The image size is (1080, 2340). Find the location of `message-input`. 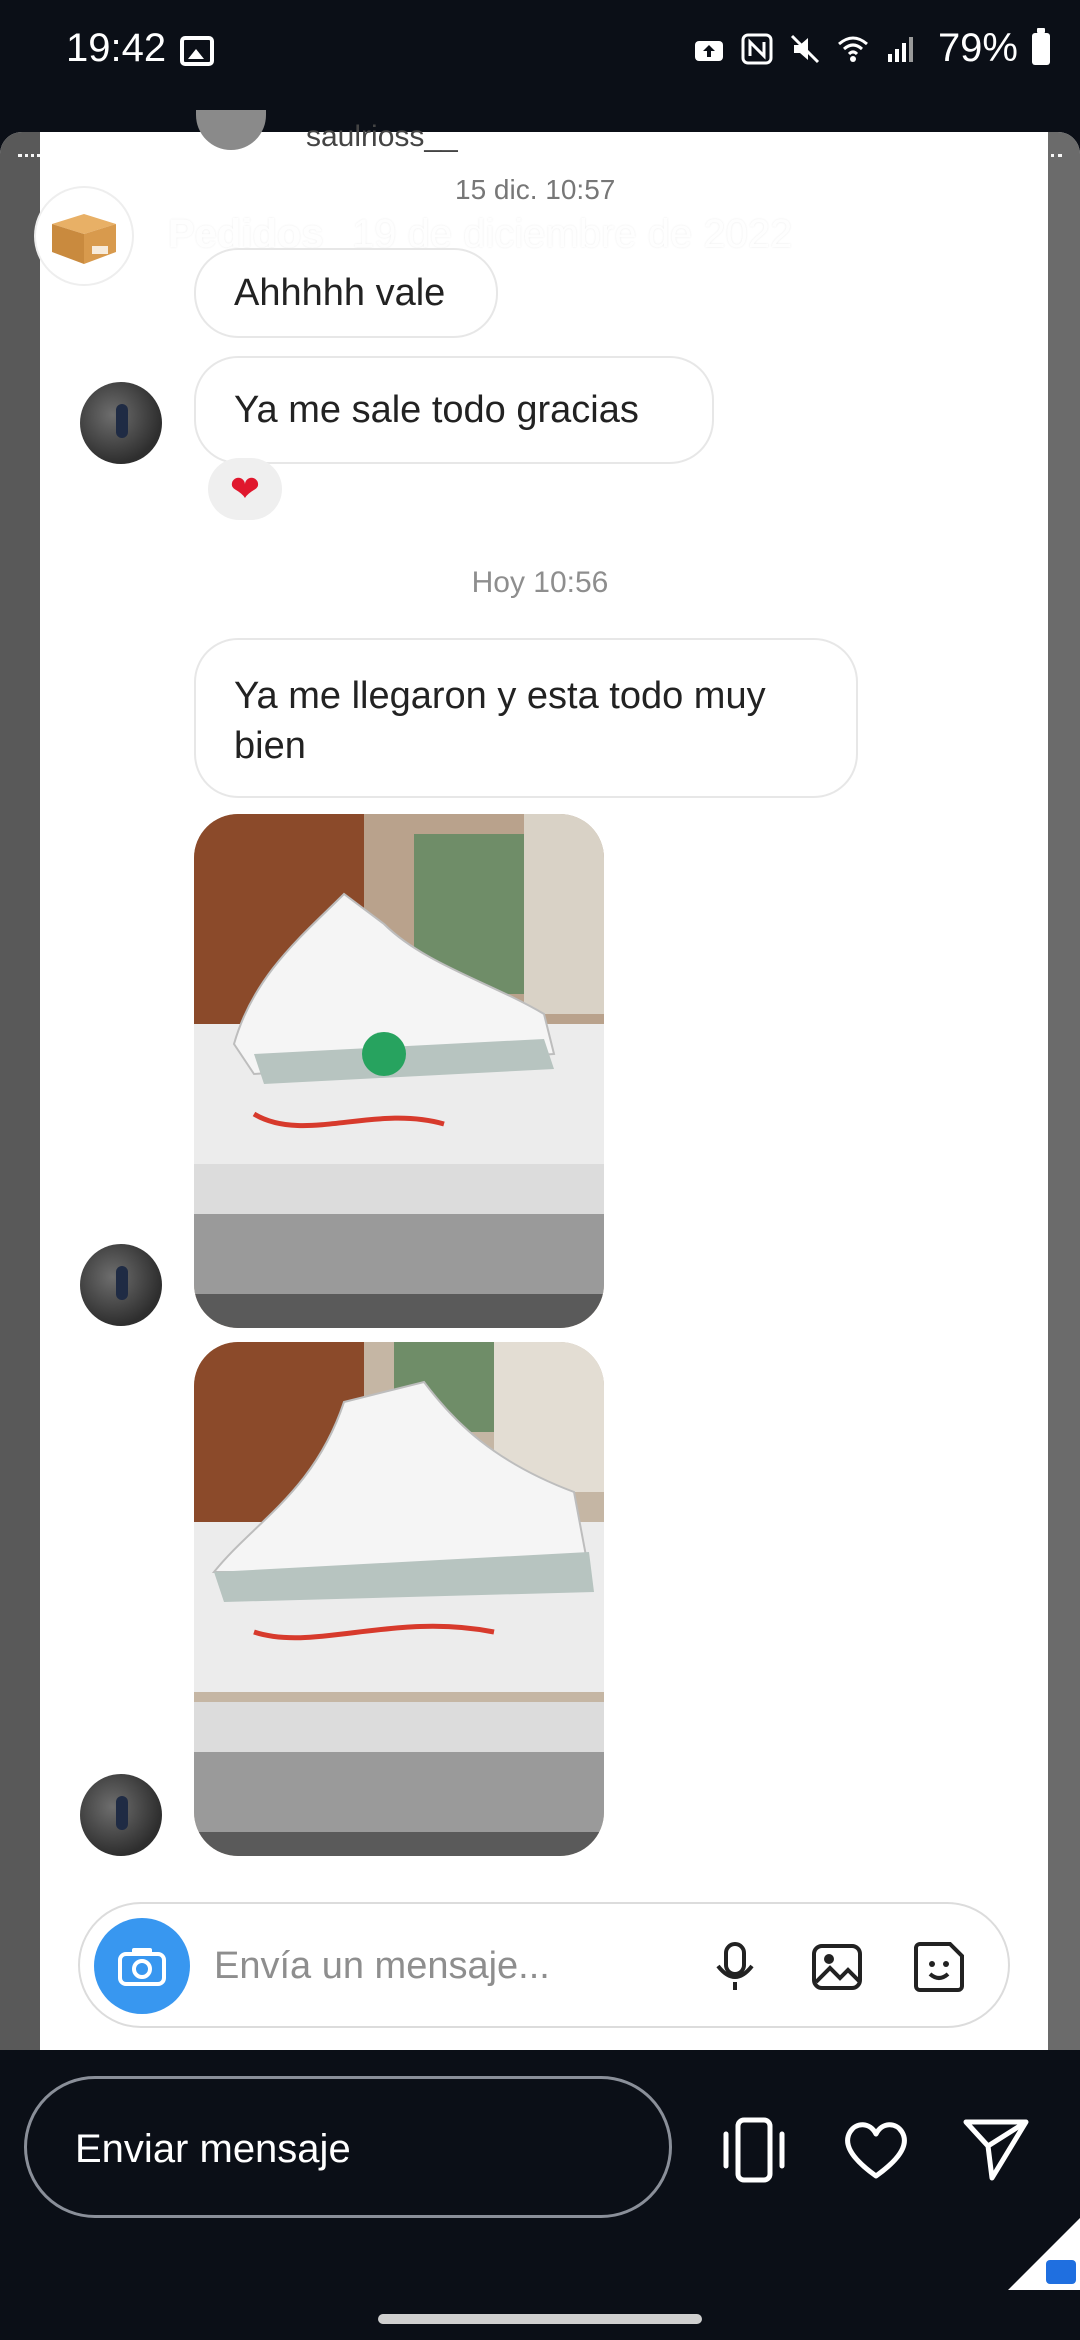

message-input is located at coordinates (449, 1966).